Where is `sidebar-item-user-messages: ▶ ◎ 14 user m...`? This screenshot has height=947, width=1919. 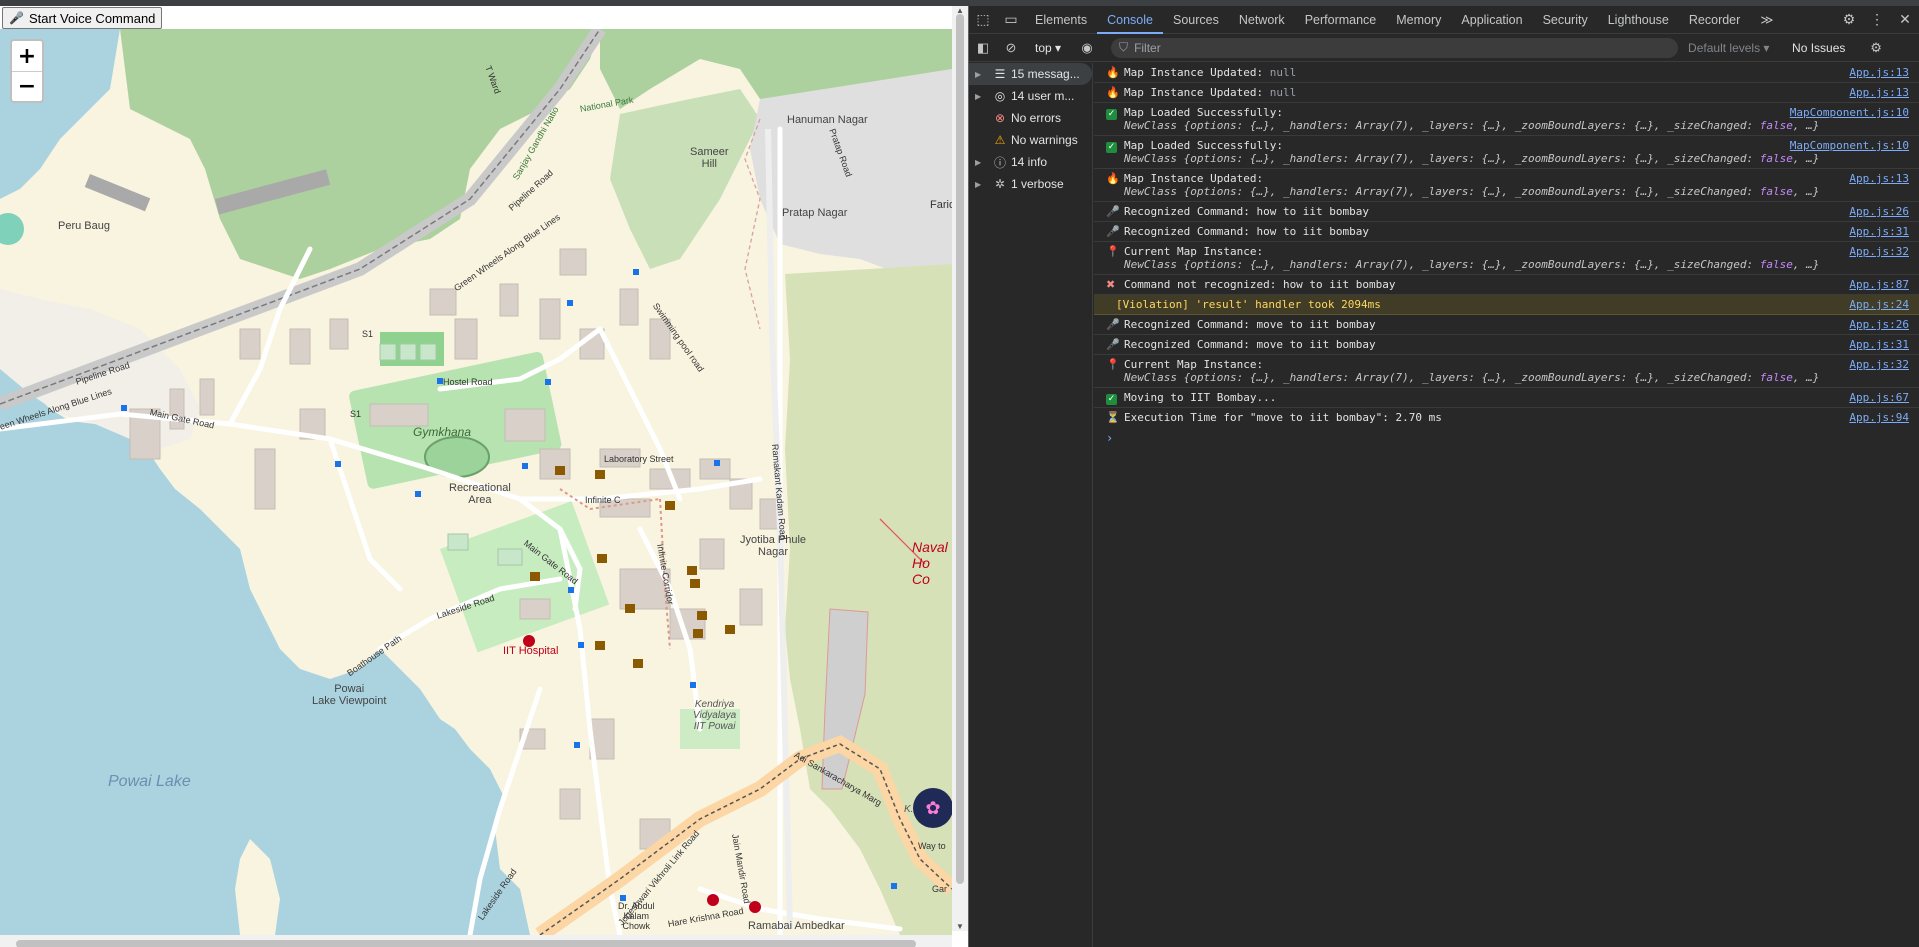 sidebar-item-user-messages: ▶ ◎ 14 user m... is located at coordinates (1030, 96).